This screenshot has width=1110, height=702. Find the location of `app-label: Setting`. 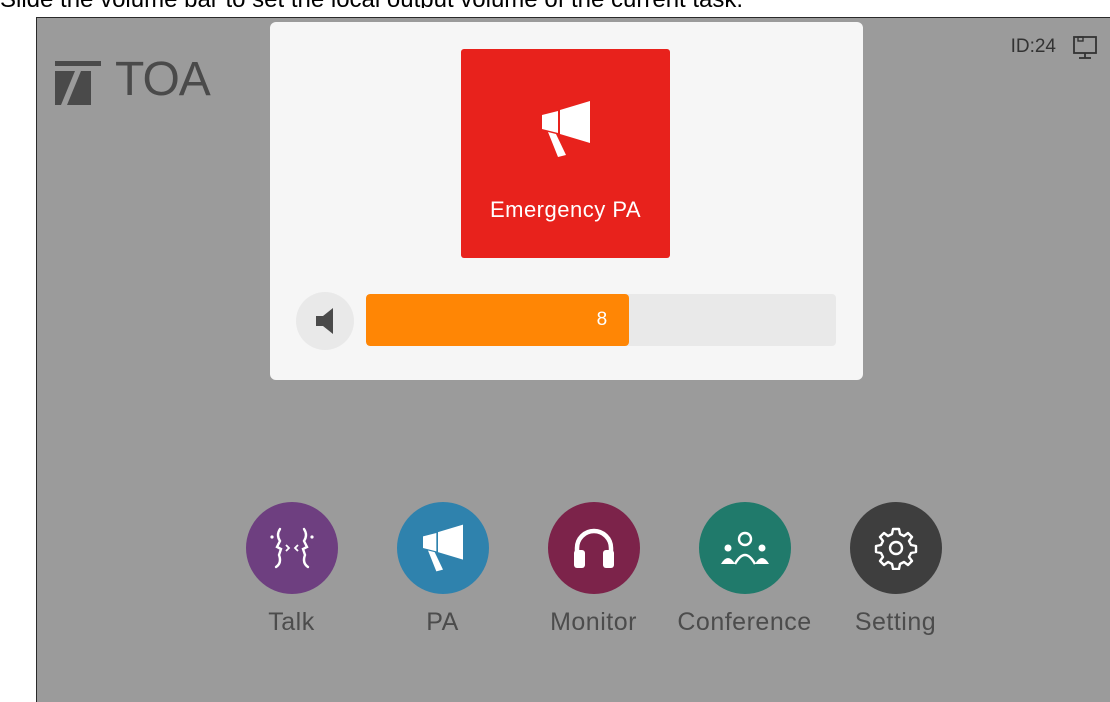

app-label: Setting is located at coordinates (895, 622).